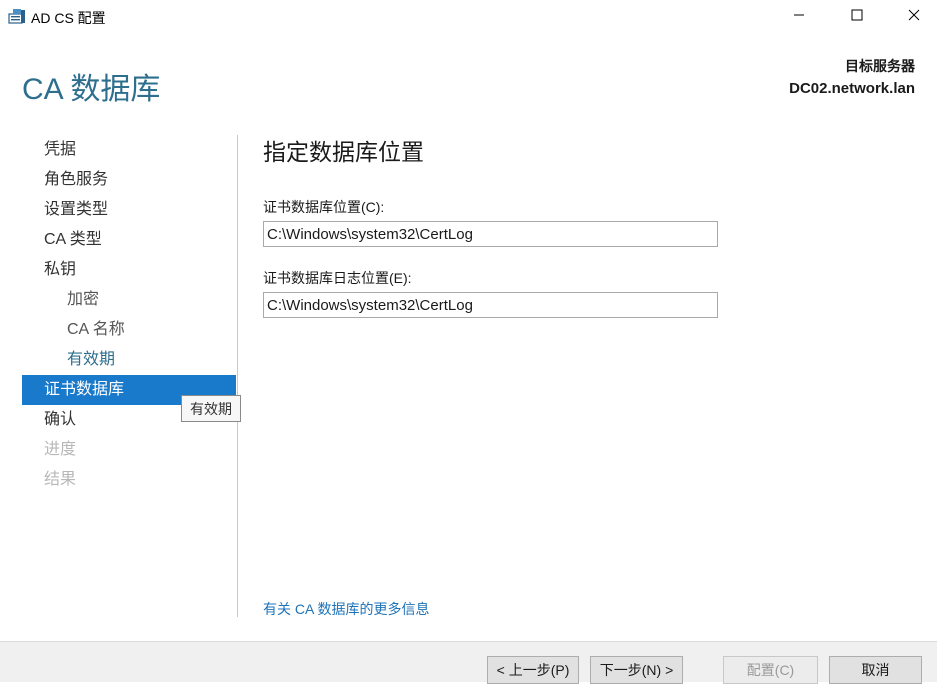  What do you see at coordinates (129, 270) in the screenshot?
I see `nav-item-private-key: 私钥` at bounding box center [129, 270].